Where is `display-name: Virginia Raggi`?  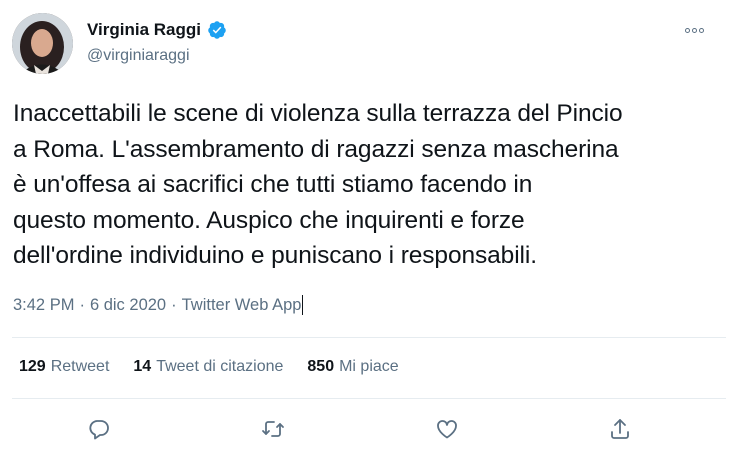 display-name: Virginia Raggi is located at coordinates (144, 30).